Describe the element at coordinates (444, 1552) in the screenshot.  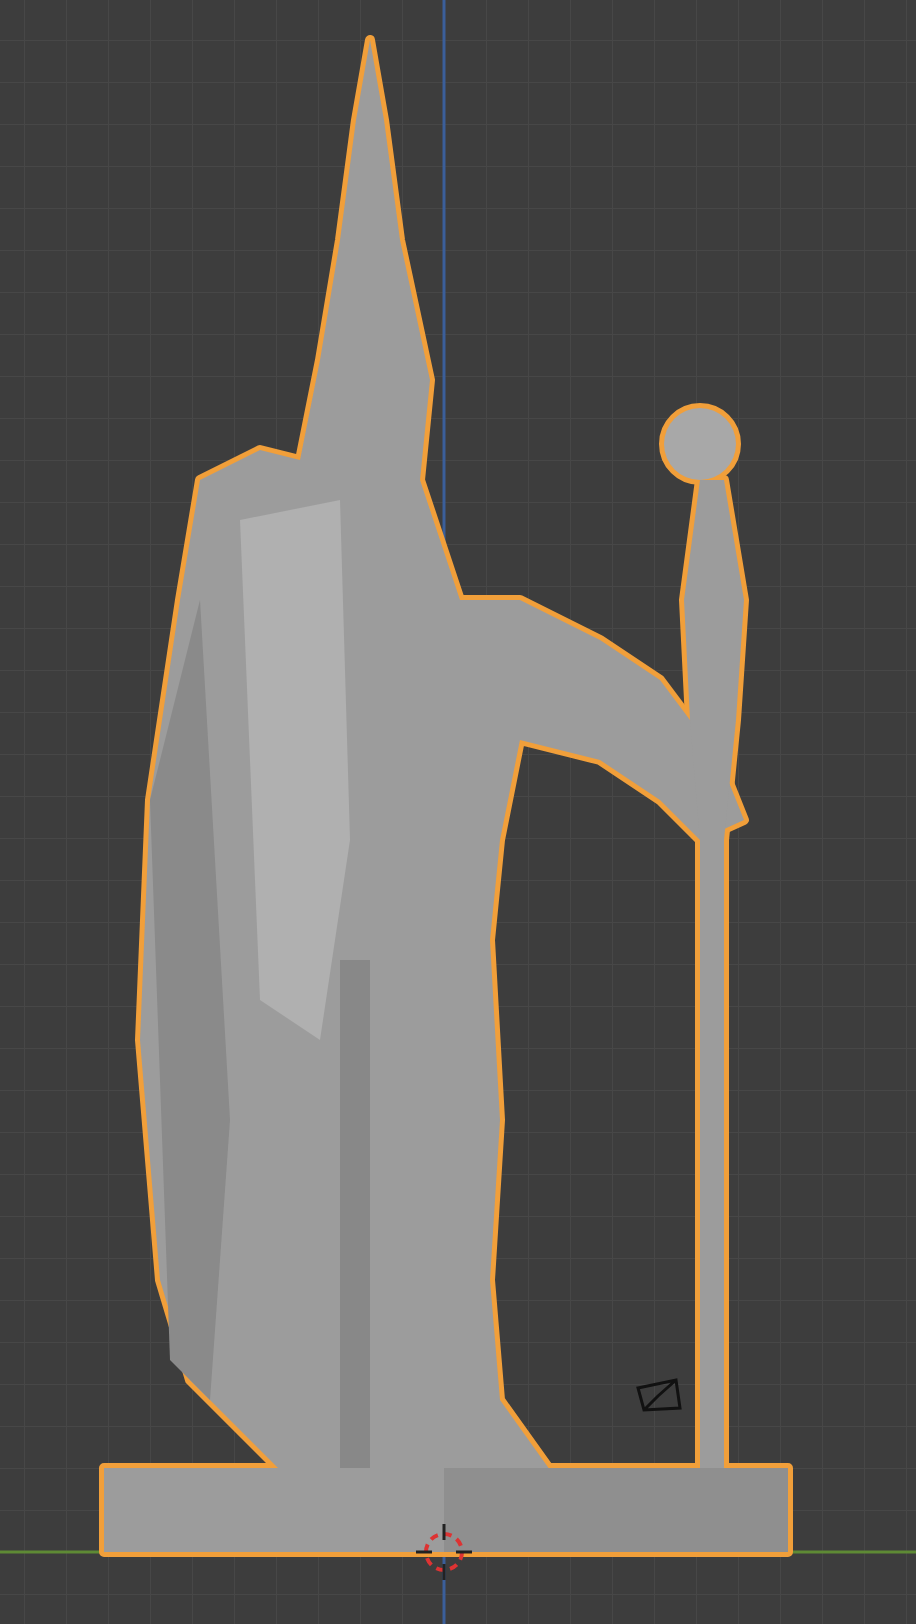
I see `3d-cursor-icon` at that location.